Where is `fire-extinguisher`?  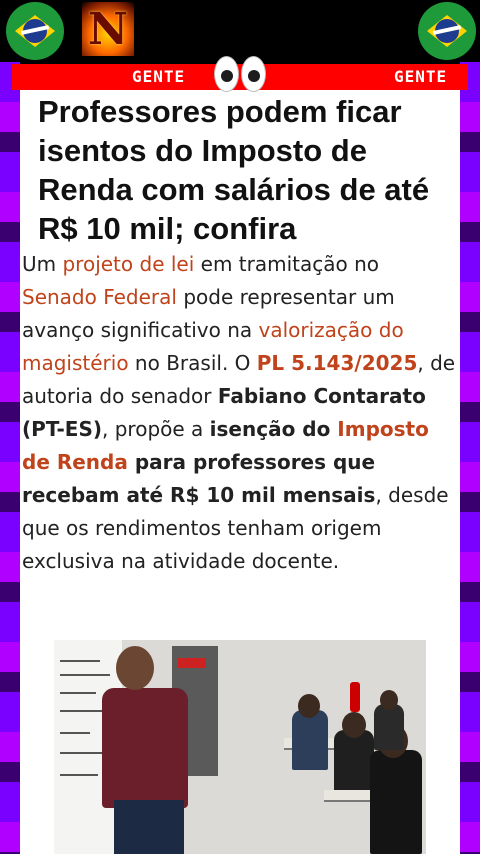 fire-extinguisher is located at coordinates (355, 697).